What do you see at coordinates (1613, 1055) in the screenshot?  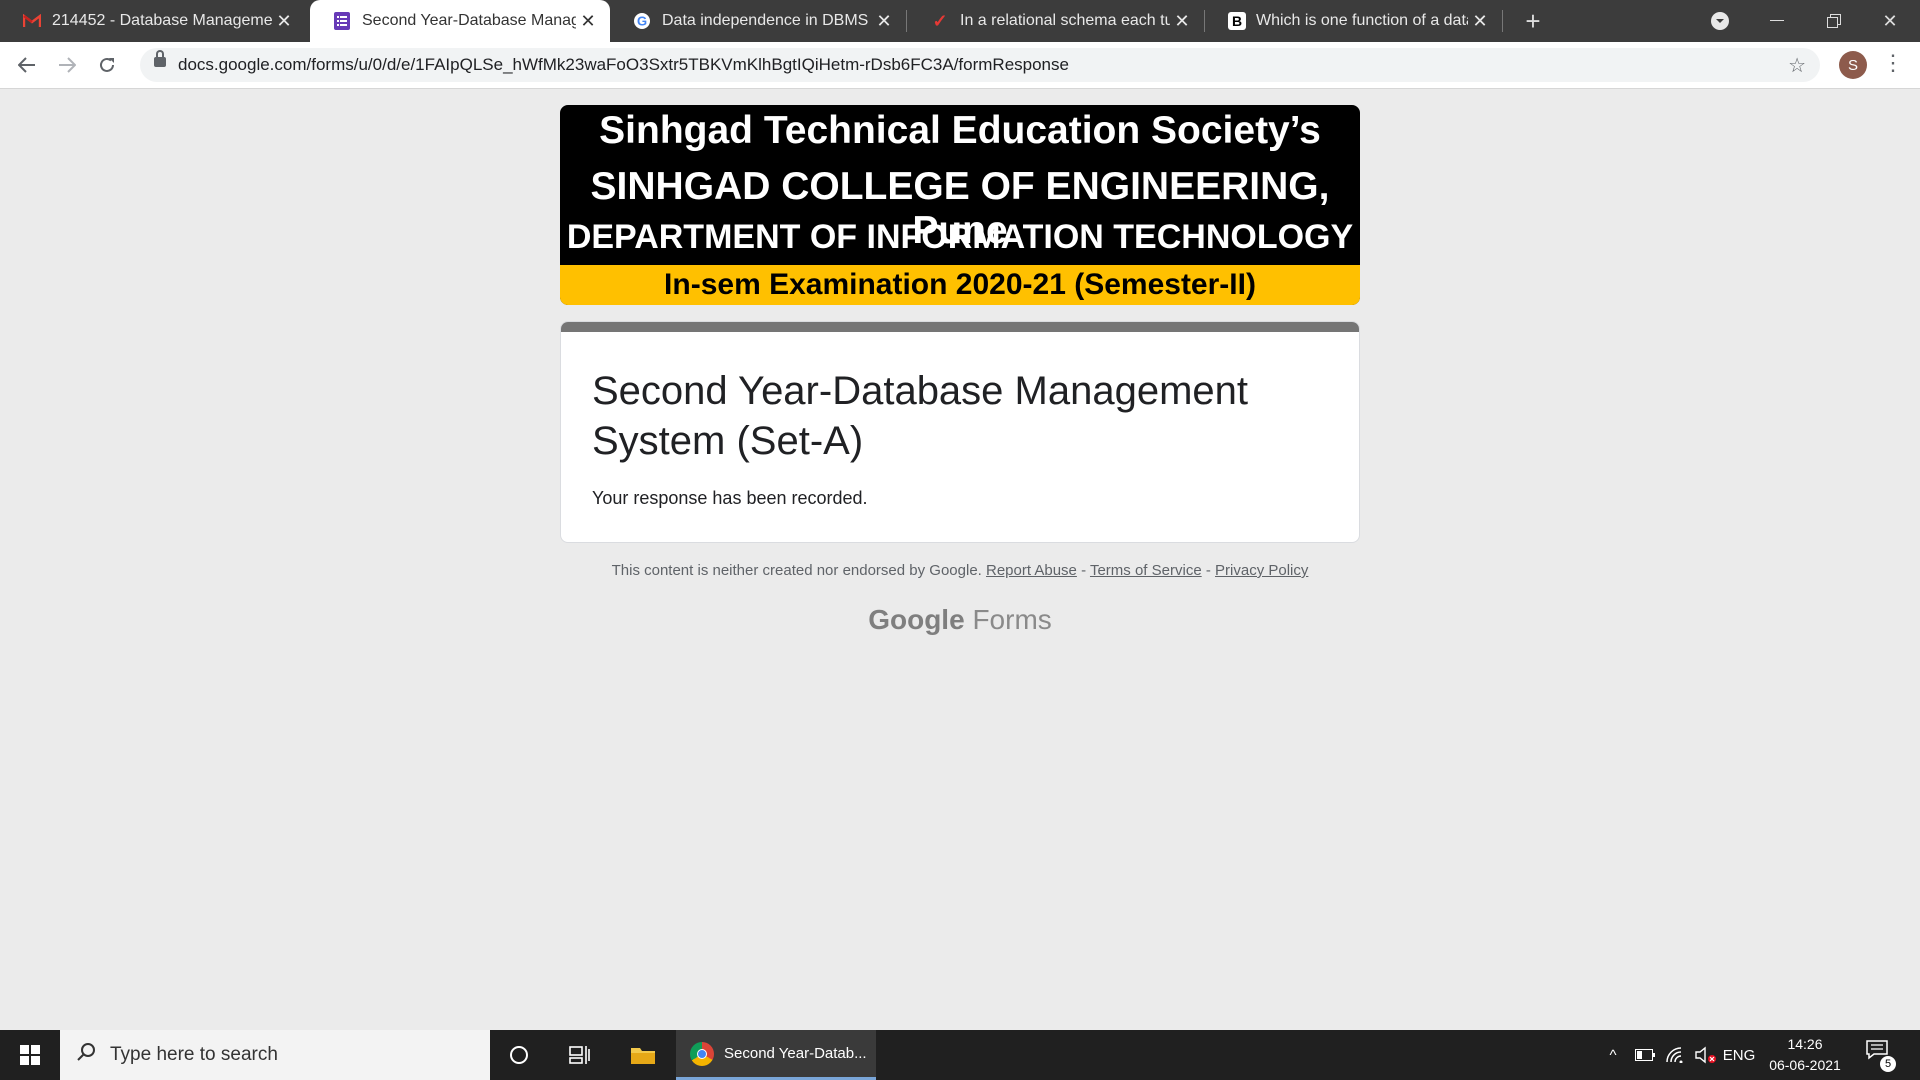 I see `show-hidden-icons-chevron-icon: ^` at bounding box center [1613, 1055].